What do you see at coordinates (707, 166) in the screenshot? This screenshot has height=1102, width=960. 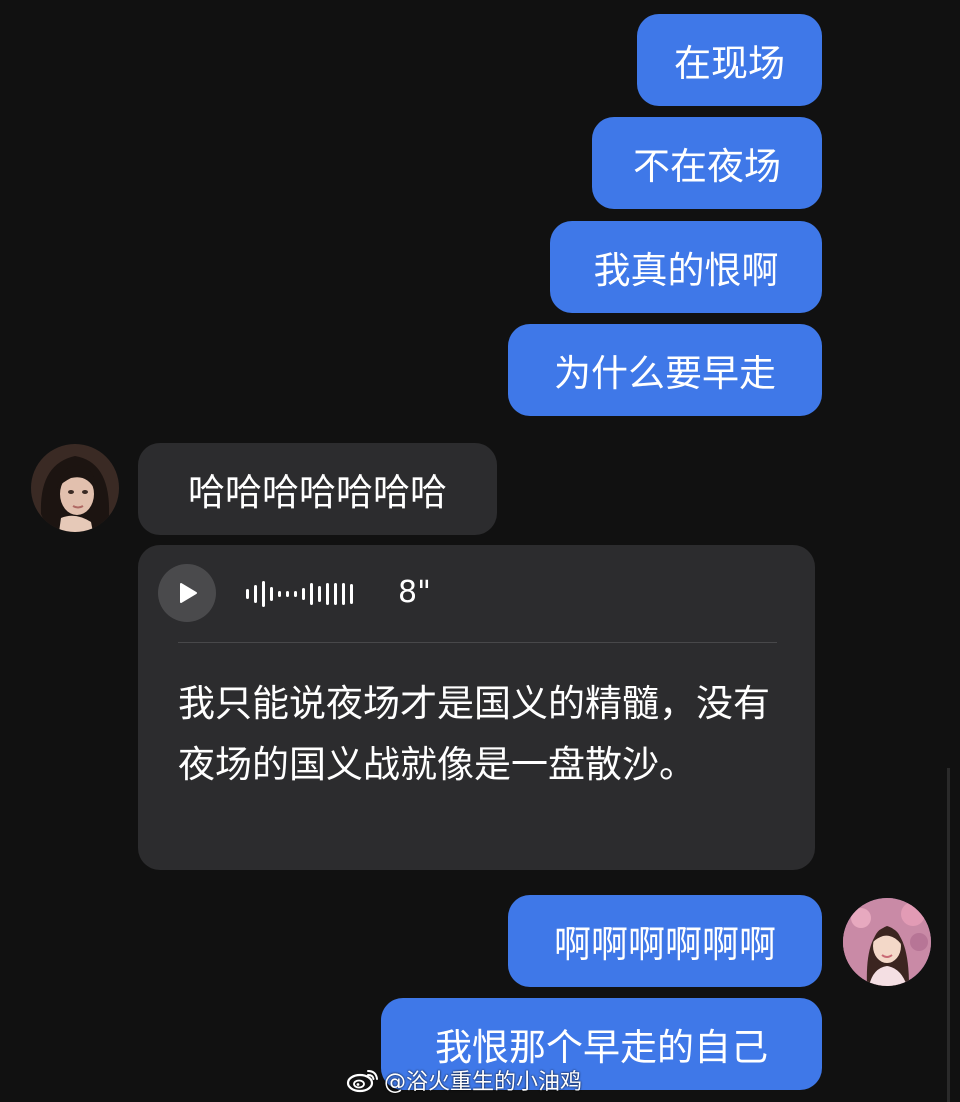 I see `message-text: 不在夜场` at bounding box center [707, 166].